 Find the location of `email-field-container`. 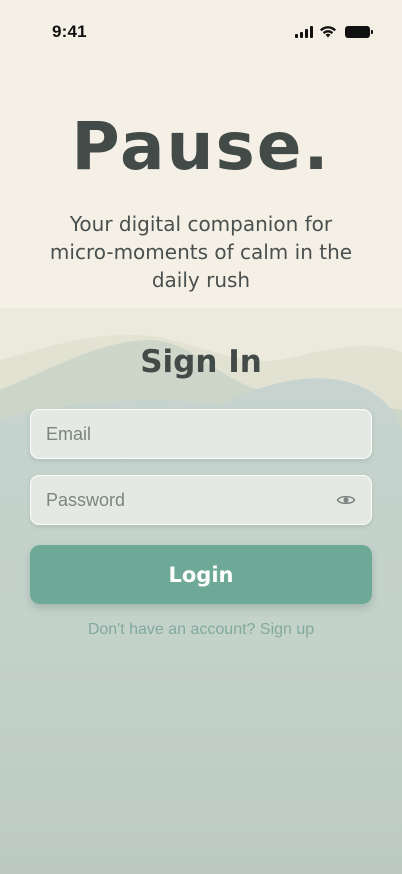

email-field-container is located at coordinates (201, 434).